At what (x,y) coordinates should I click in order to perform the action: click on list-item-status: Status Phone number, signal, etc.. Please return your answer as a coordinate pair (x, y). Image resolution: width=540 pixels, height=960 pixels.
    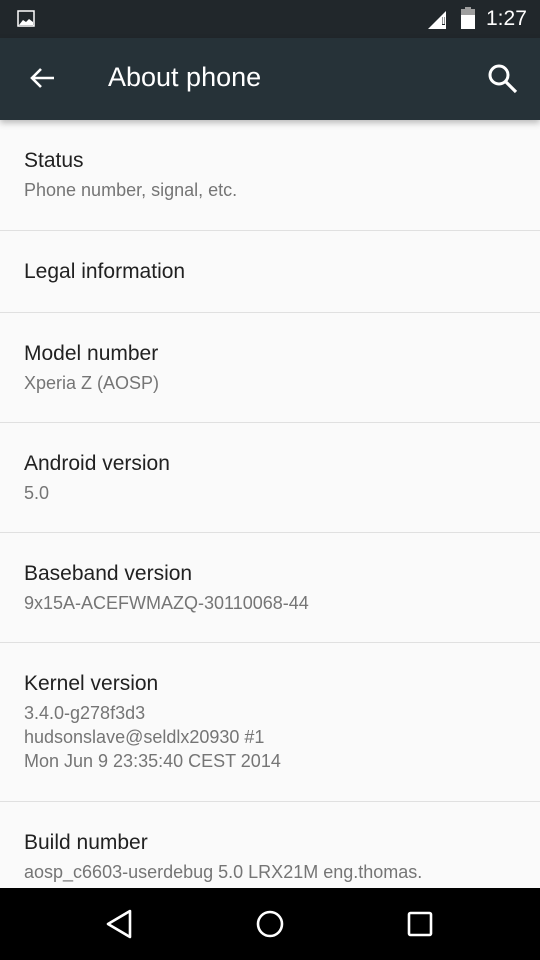
    Looking at the image, I should click on (270, 175).